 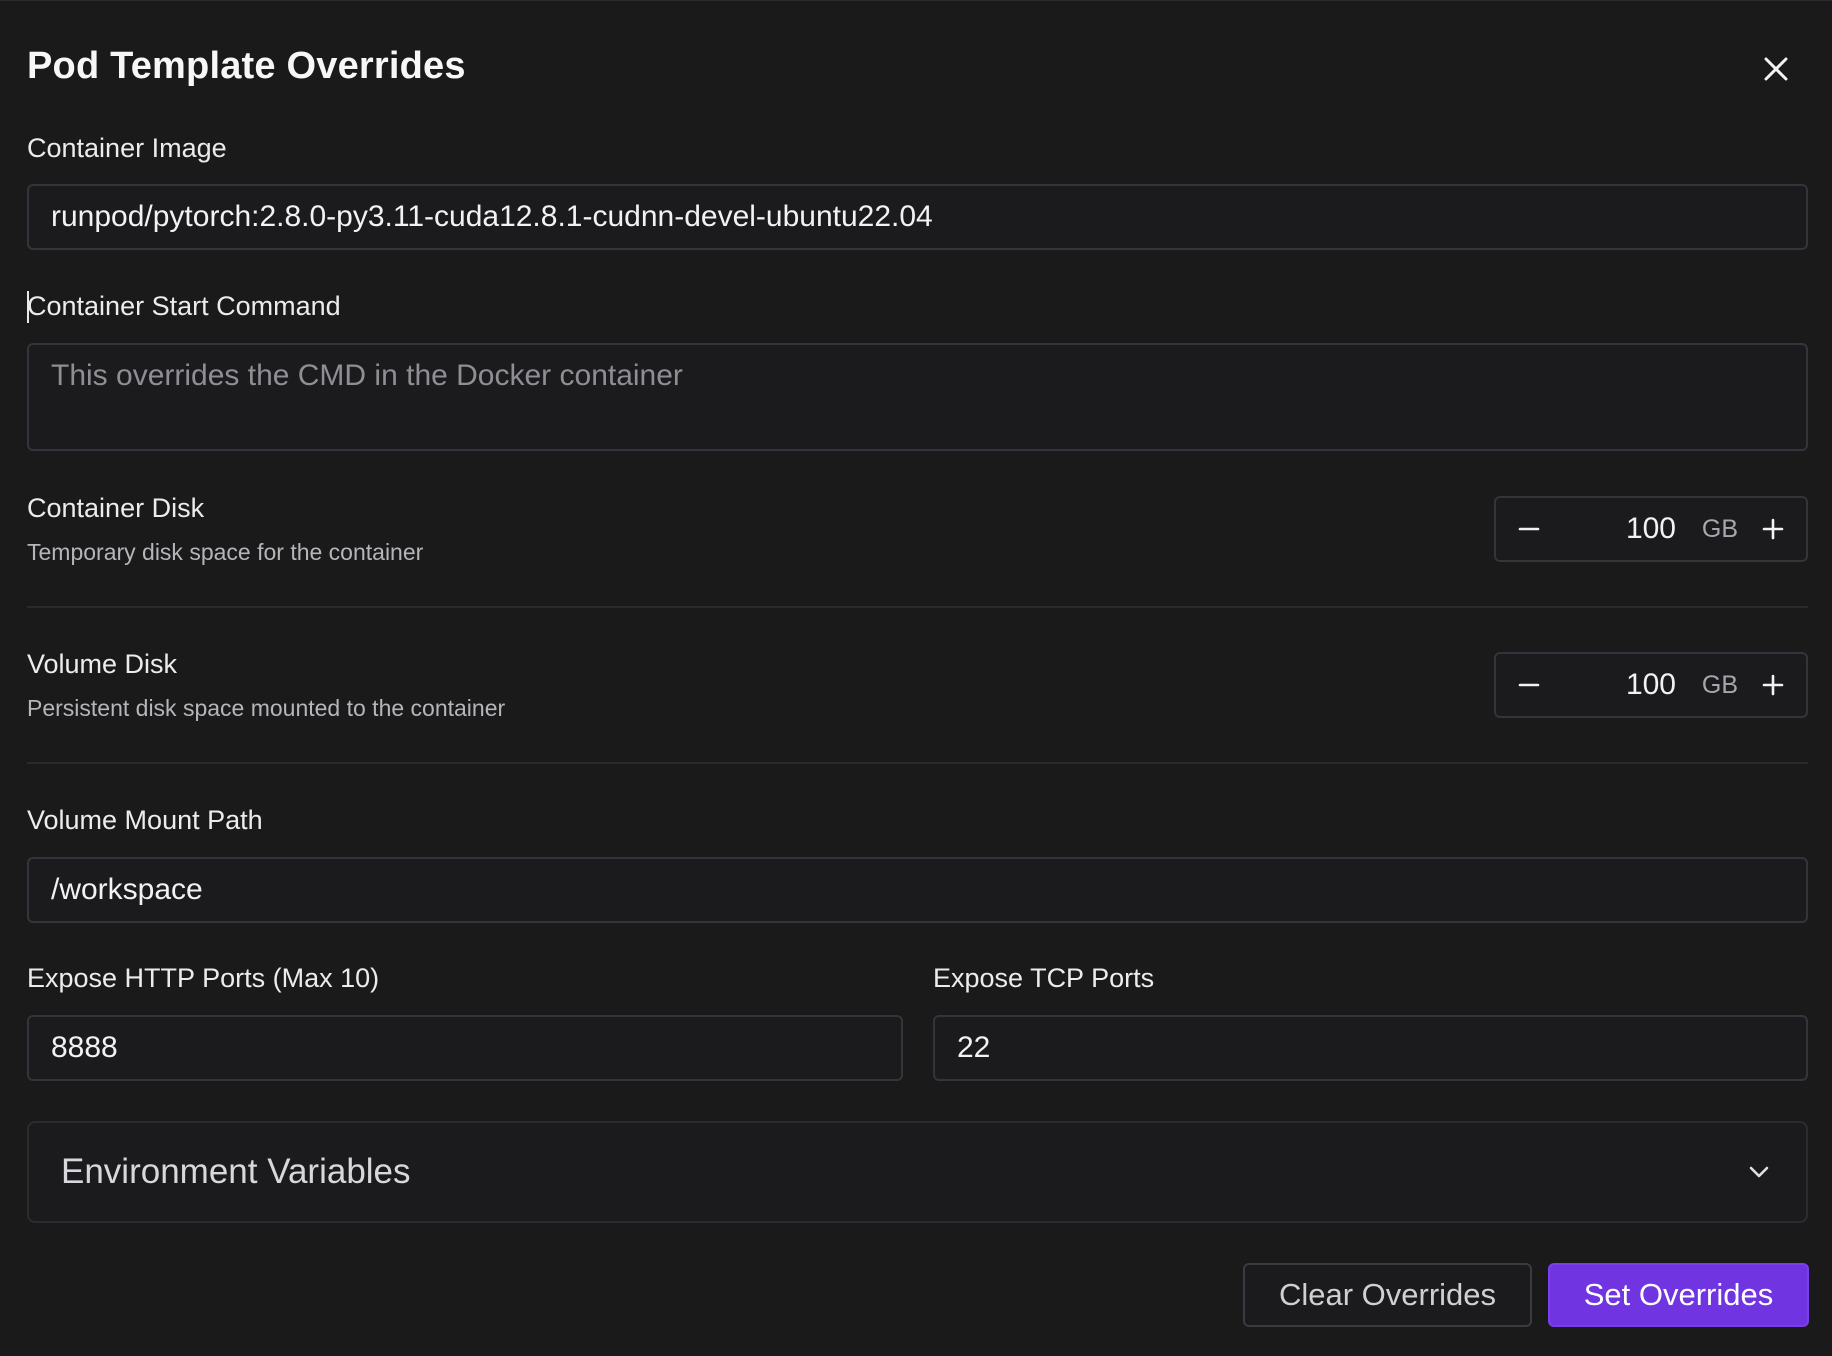 I want to click on http-ports-input: 8888, so click(x=465, y=1048).